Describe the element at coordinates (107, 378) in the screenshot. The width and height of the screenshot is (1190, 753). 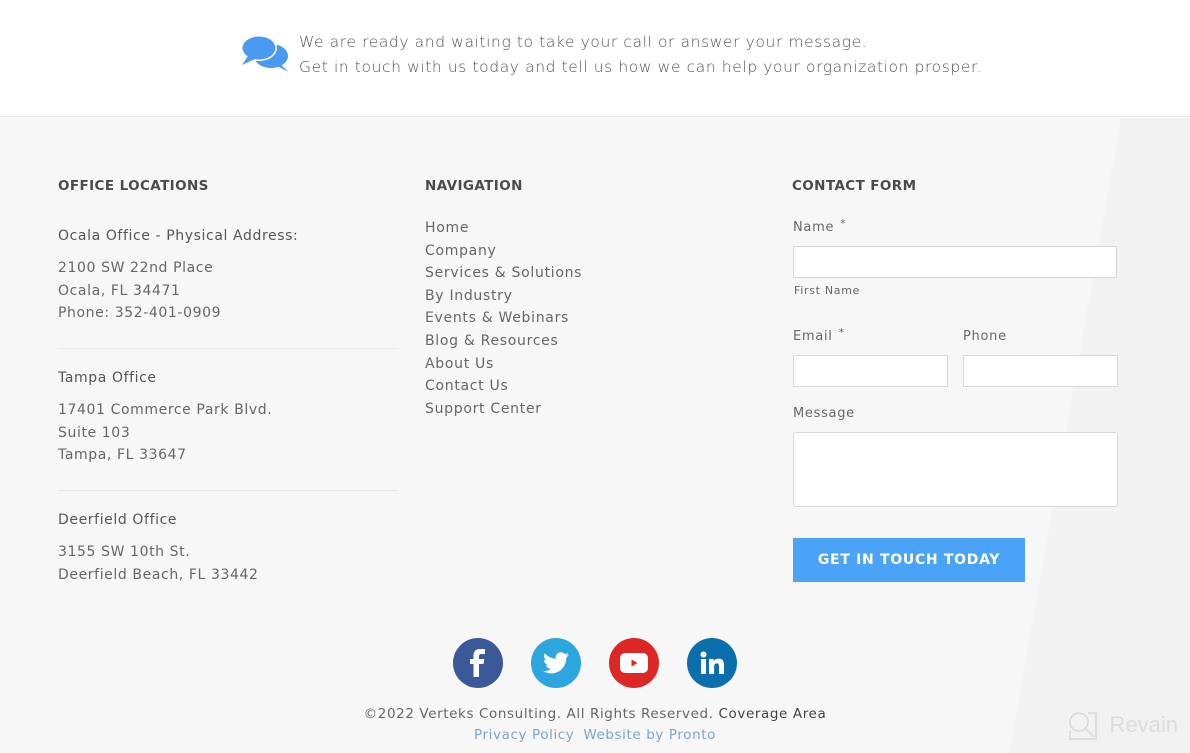
I see `office-name-tampa: Tampa Office` at that location.